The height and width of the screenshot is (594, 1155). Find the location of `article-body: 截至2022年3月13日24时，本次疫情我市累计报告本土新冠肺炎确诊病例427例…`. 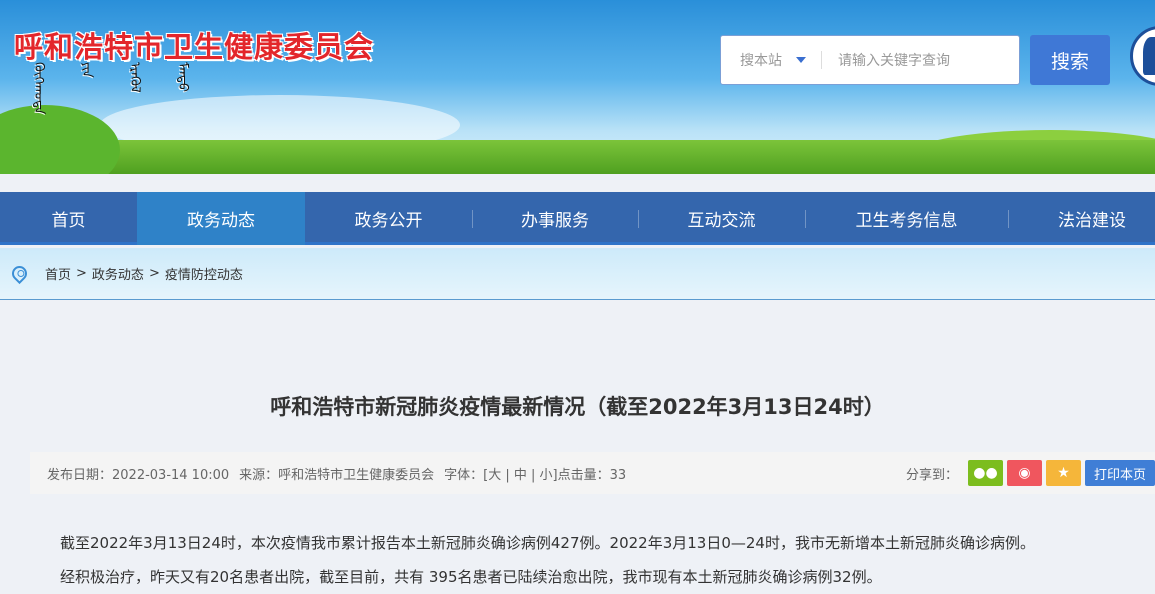

article-body: 截至2022年3月13日24时，本次疫情我市累计报告本土新冠肺炎确诊病例427例… is located at coordinates (600, 560).